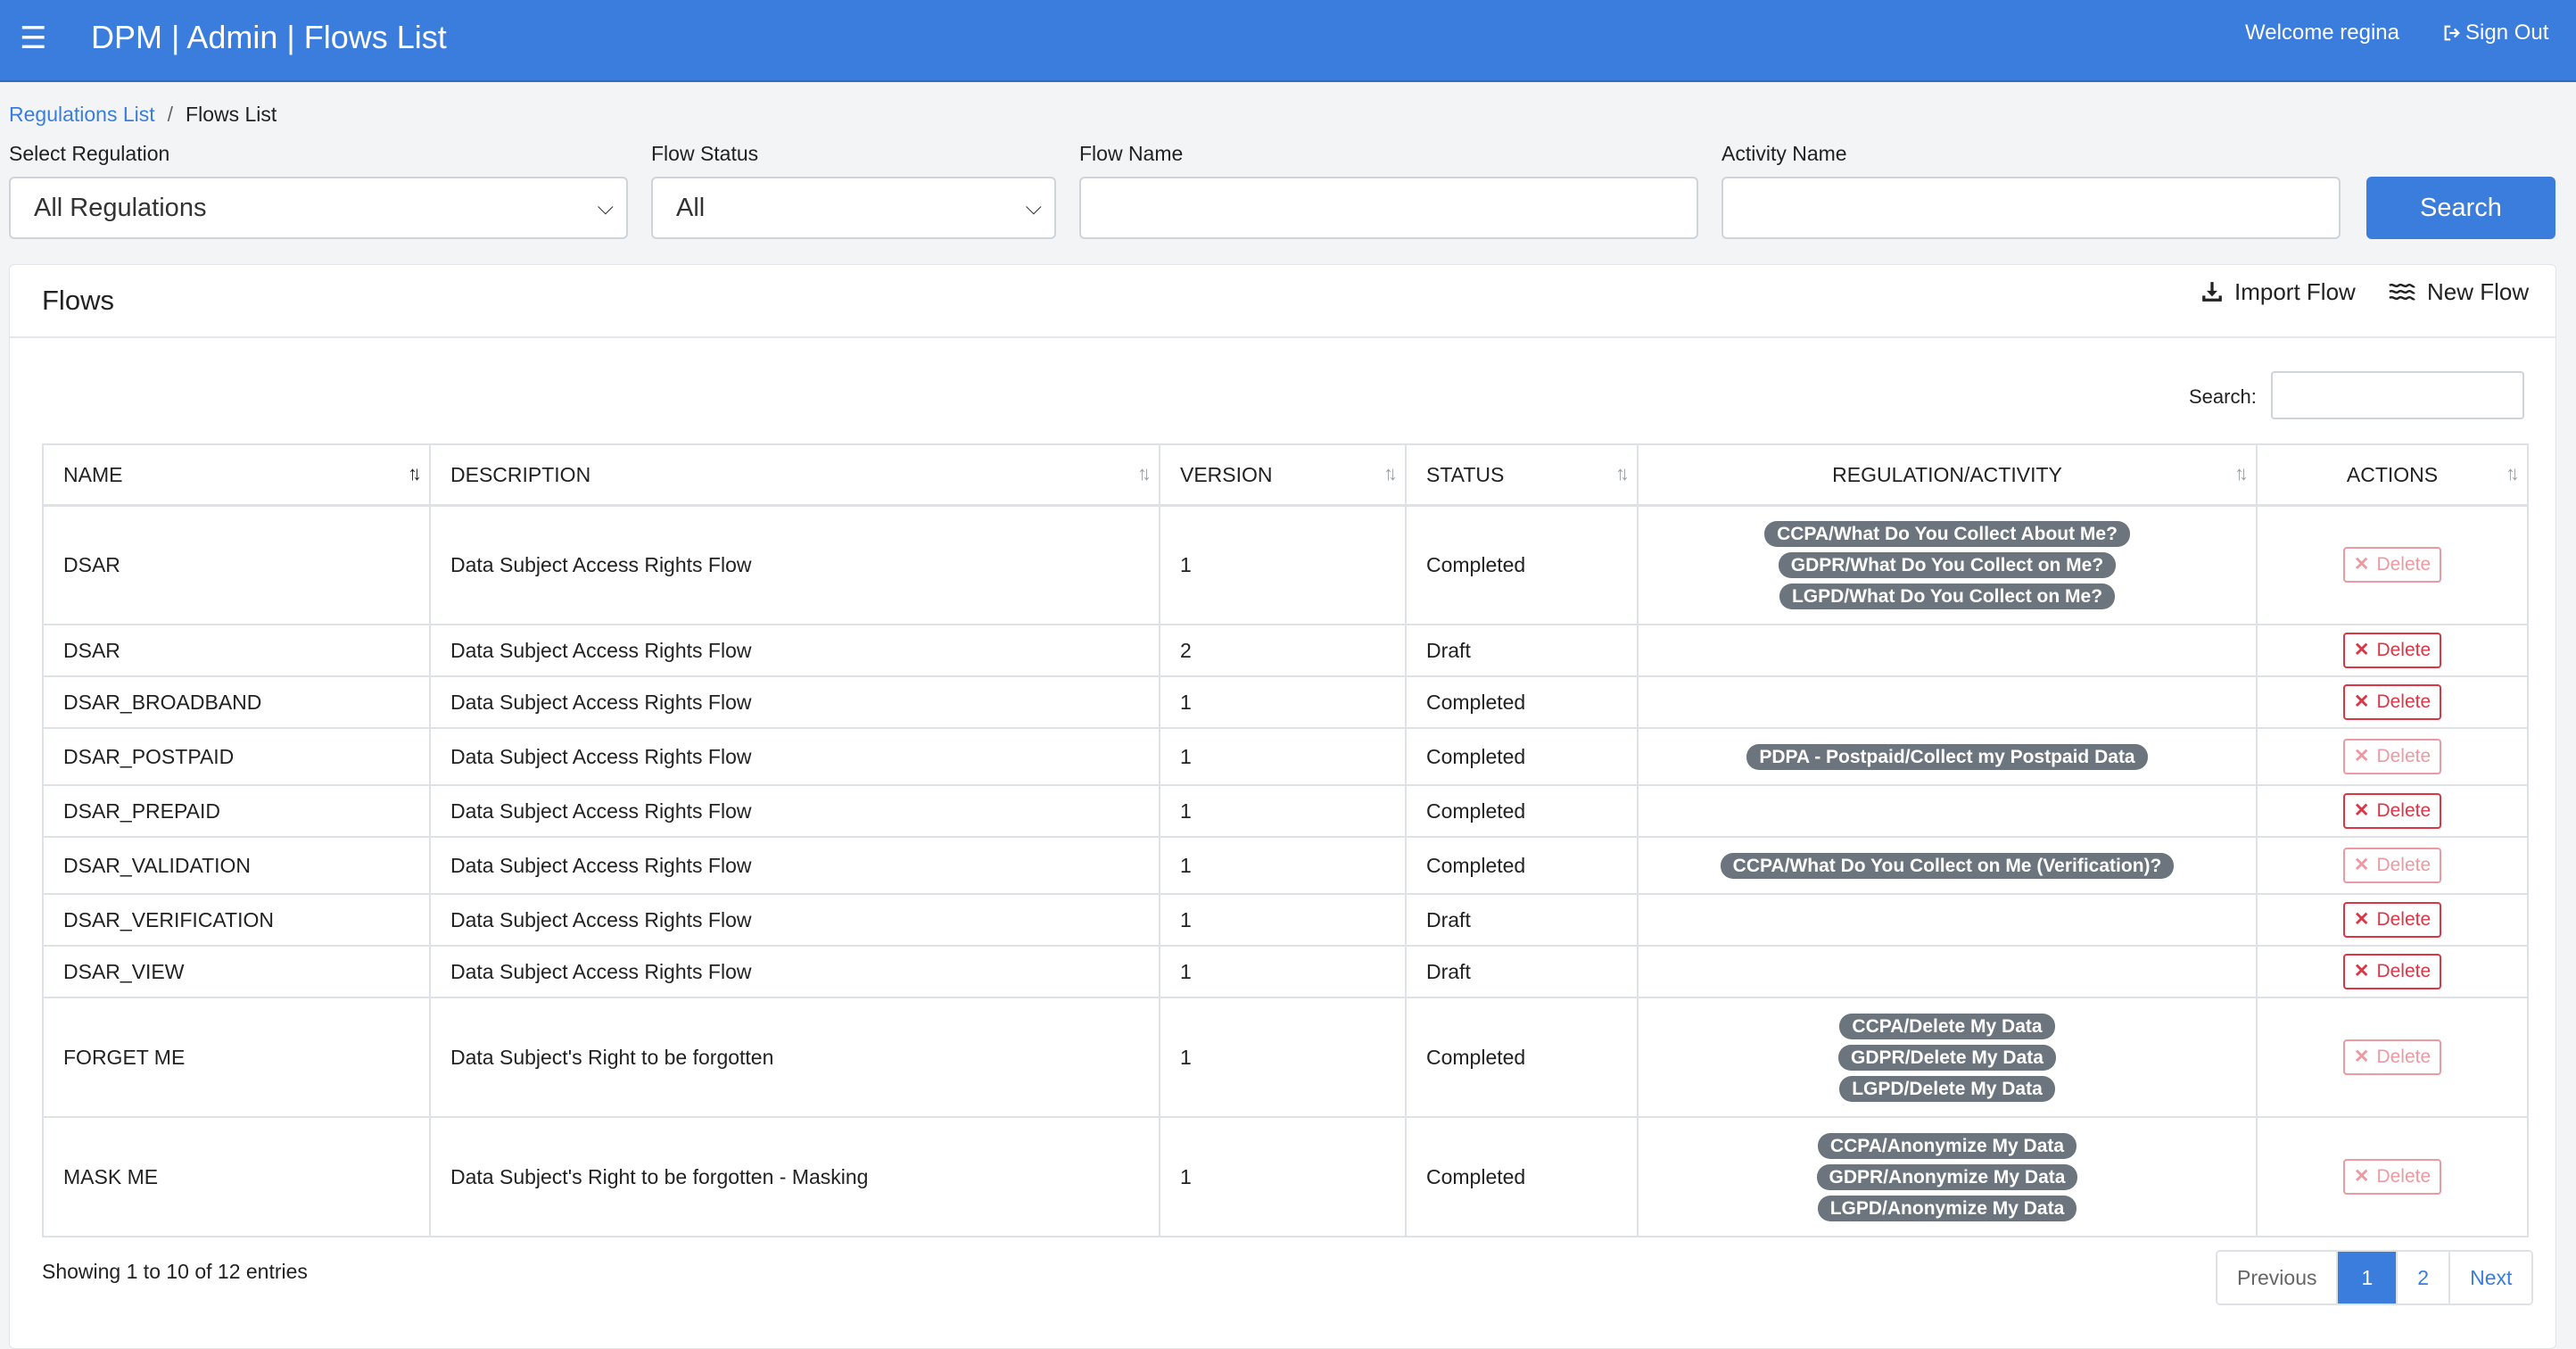 The height and width of the screenshot is (1349, 2576). Describe the element at coordinates (1283, 650) in the screenshot. I see `cell-version: 2` at that location.